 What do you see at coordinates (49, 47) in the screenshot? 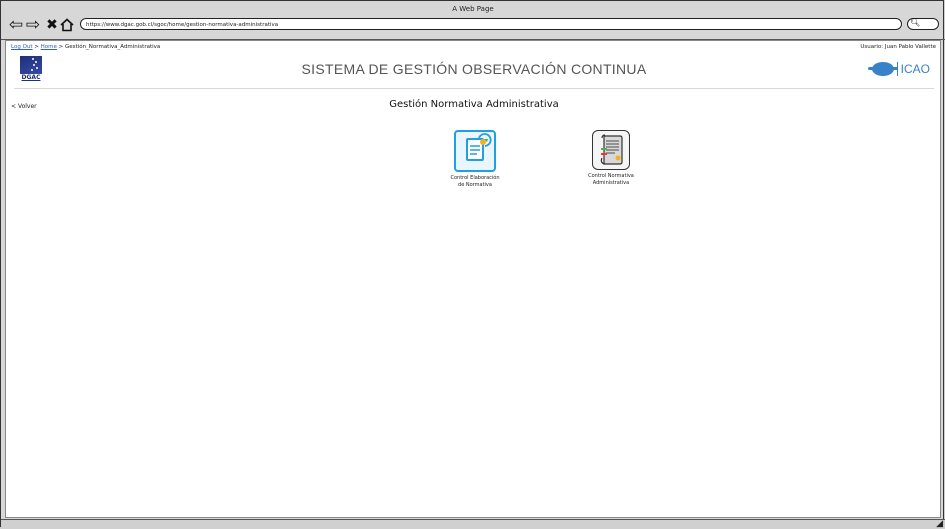
I see `home-link: Home` at bounding box center [49, 47].